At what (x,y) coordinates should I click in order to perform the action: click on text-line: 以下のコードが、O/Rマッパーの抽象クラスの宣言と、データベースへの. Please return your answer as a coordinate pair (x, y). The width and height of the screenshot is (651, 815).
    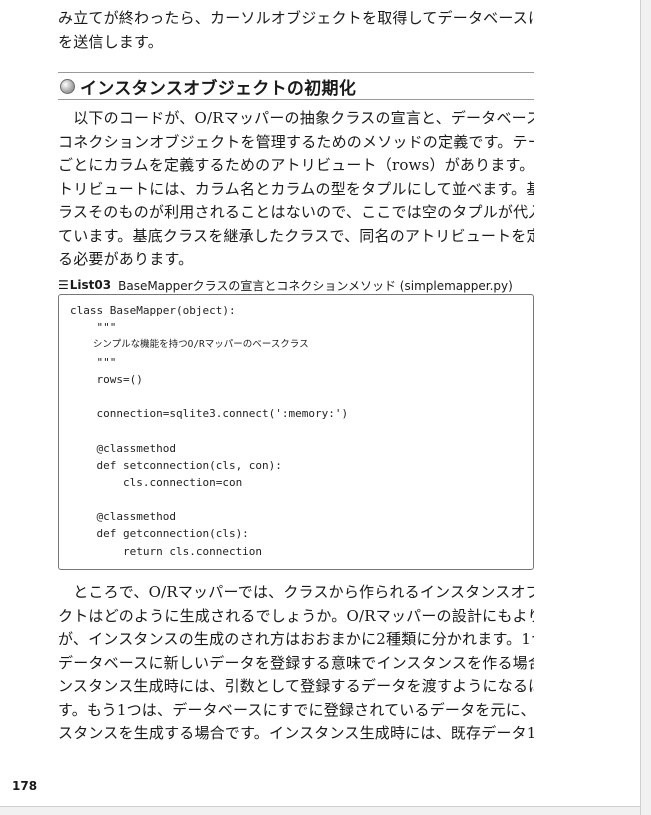
    Looking at the image, I should click on (296, 118).